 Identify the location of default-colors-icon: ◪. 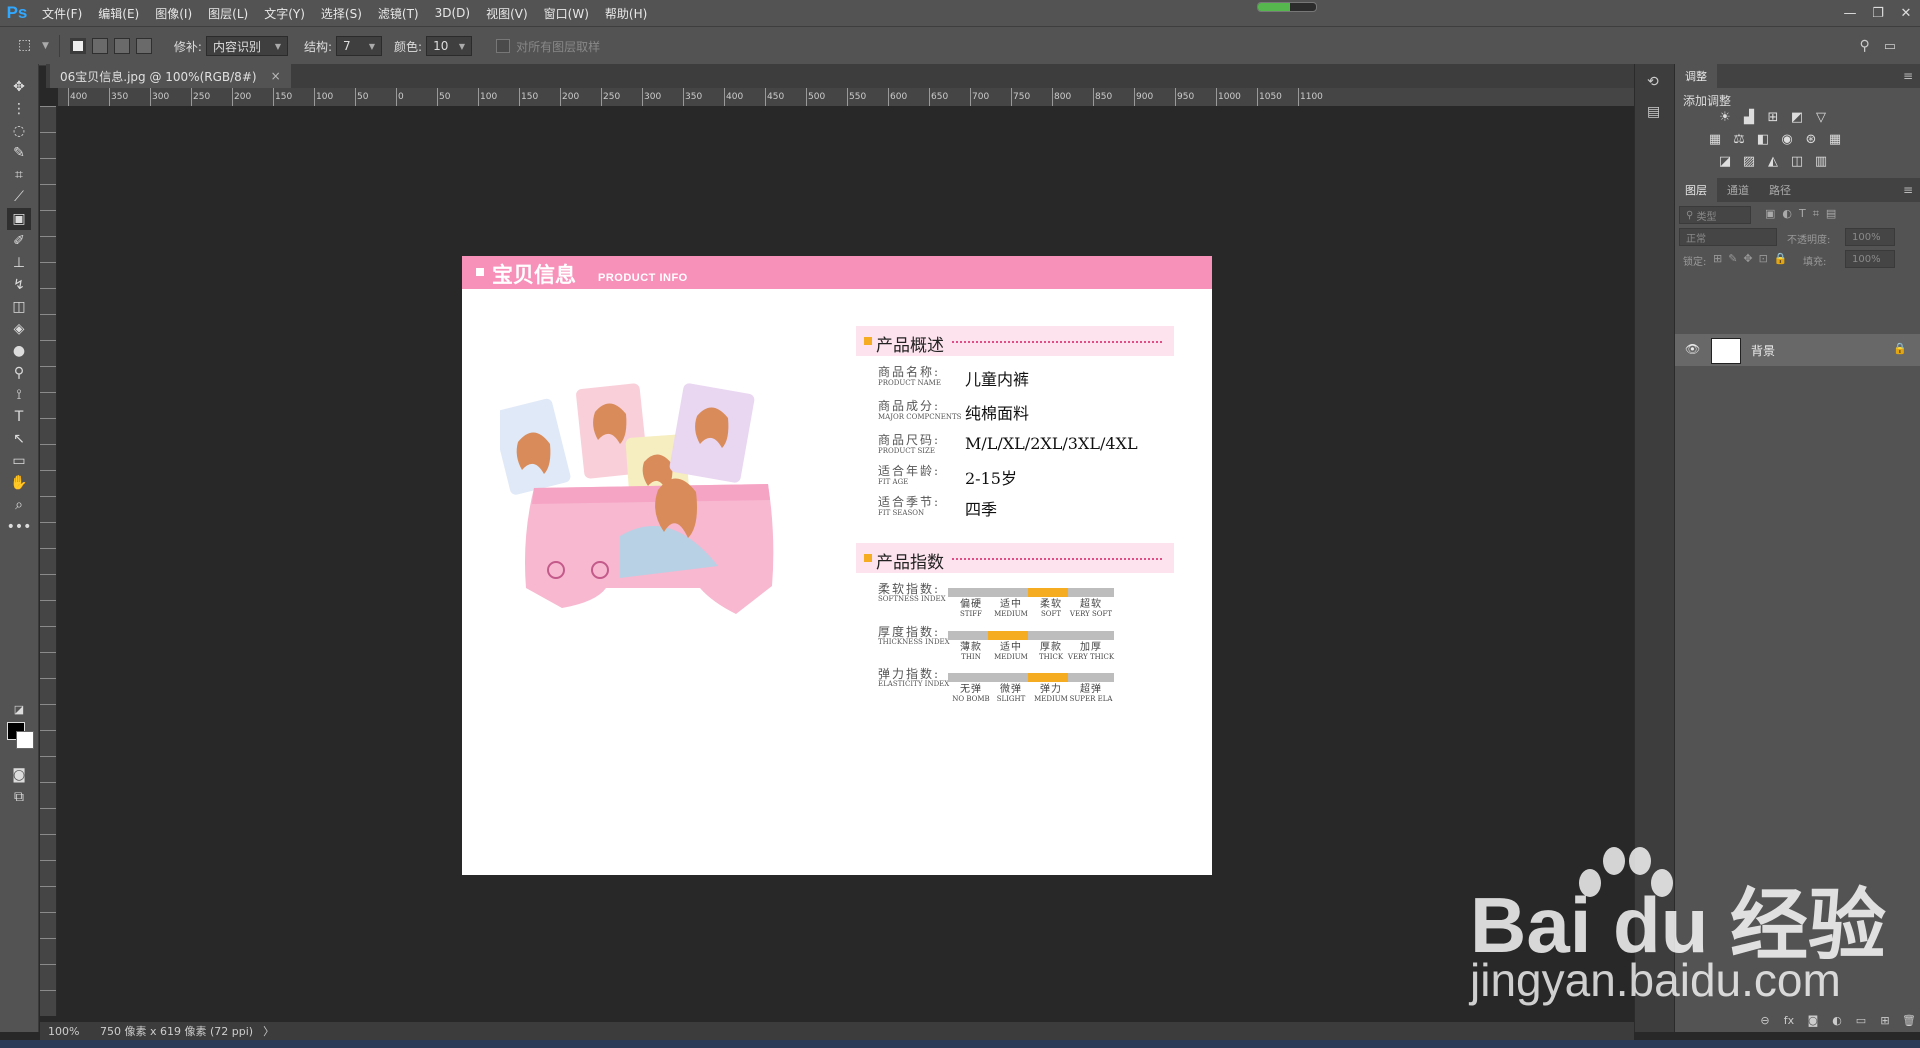
(19, 709).